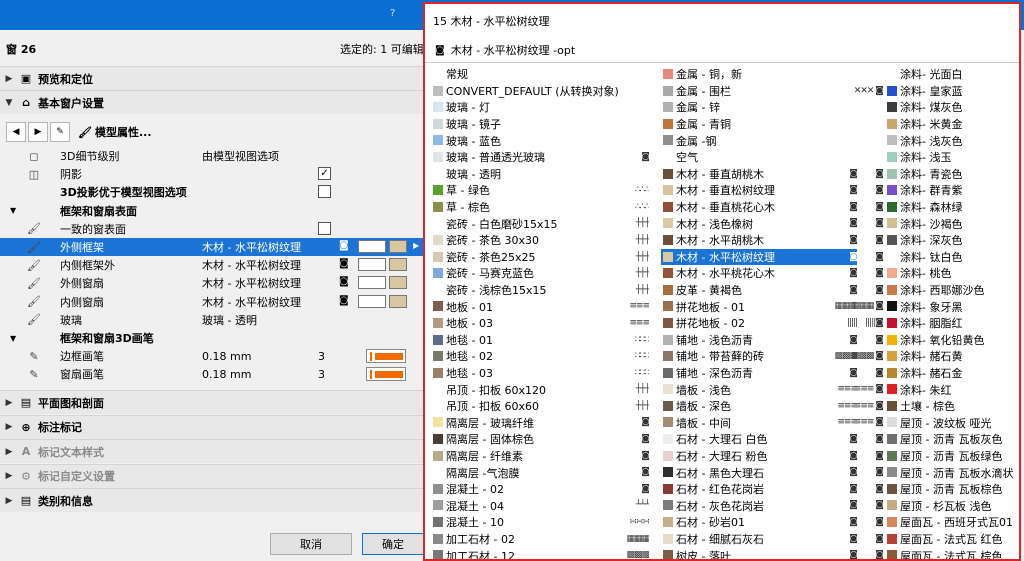 This screenshot has height=561, width=1024. I want to click on surface-item: 木材 - 垂直胡桃木 ◙, so click(759, 174).